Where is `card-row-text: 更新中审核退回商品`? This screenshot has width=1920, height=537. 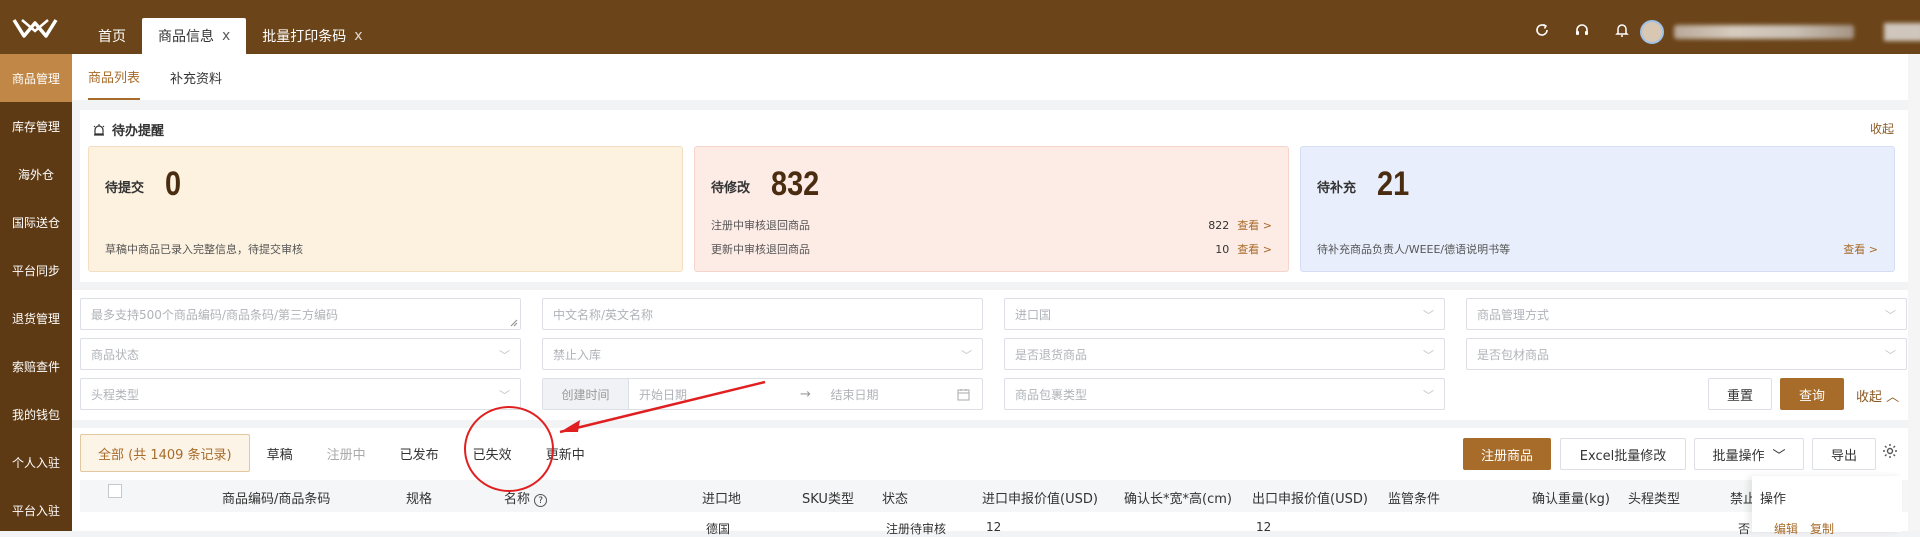 card-row-text: 更新中审核退回商品 is located at coordinates (760, 249).